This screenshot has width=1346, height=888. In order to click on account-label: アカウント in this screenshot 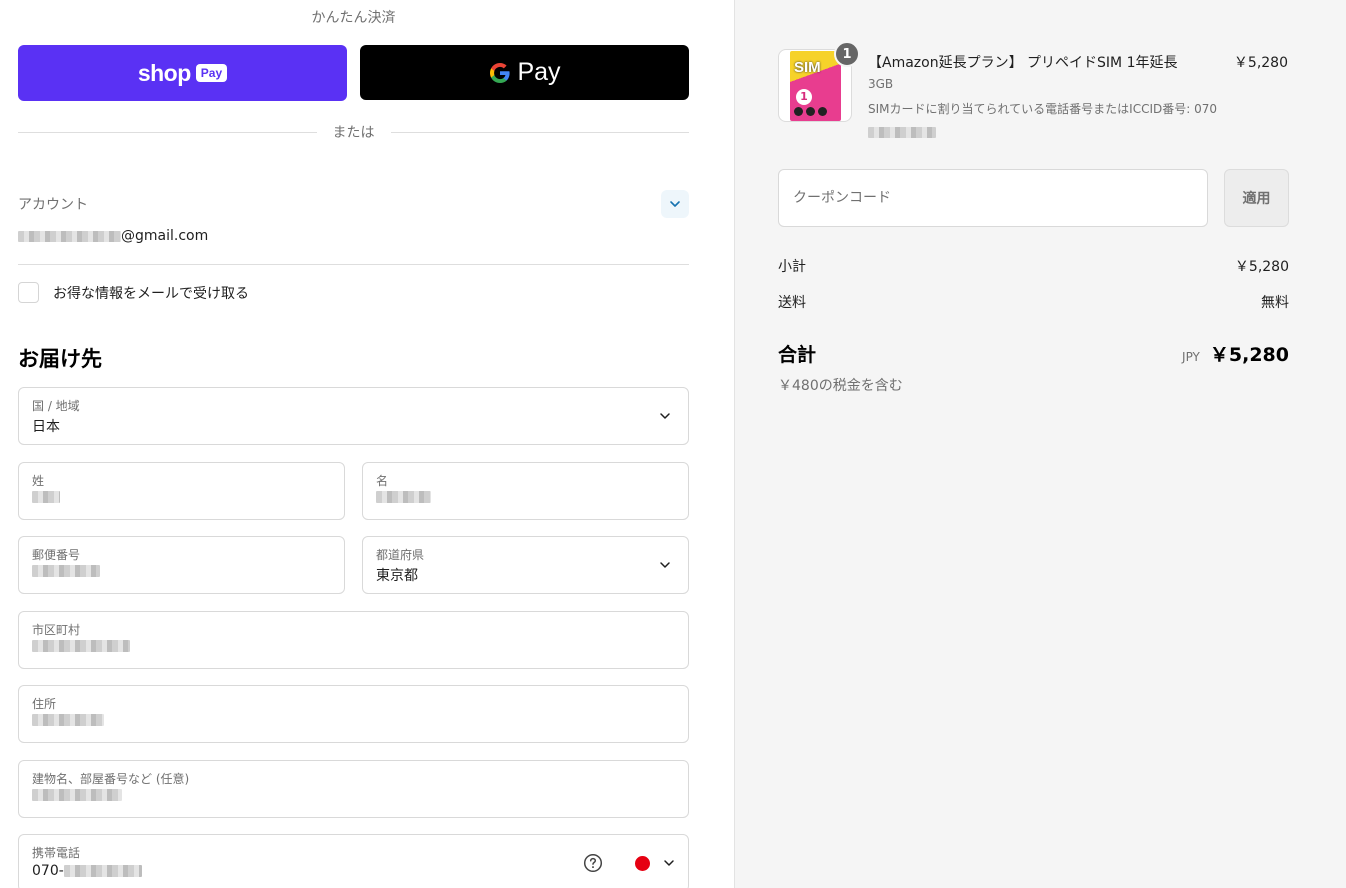, I will do `click(53, 205)`.